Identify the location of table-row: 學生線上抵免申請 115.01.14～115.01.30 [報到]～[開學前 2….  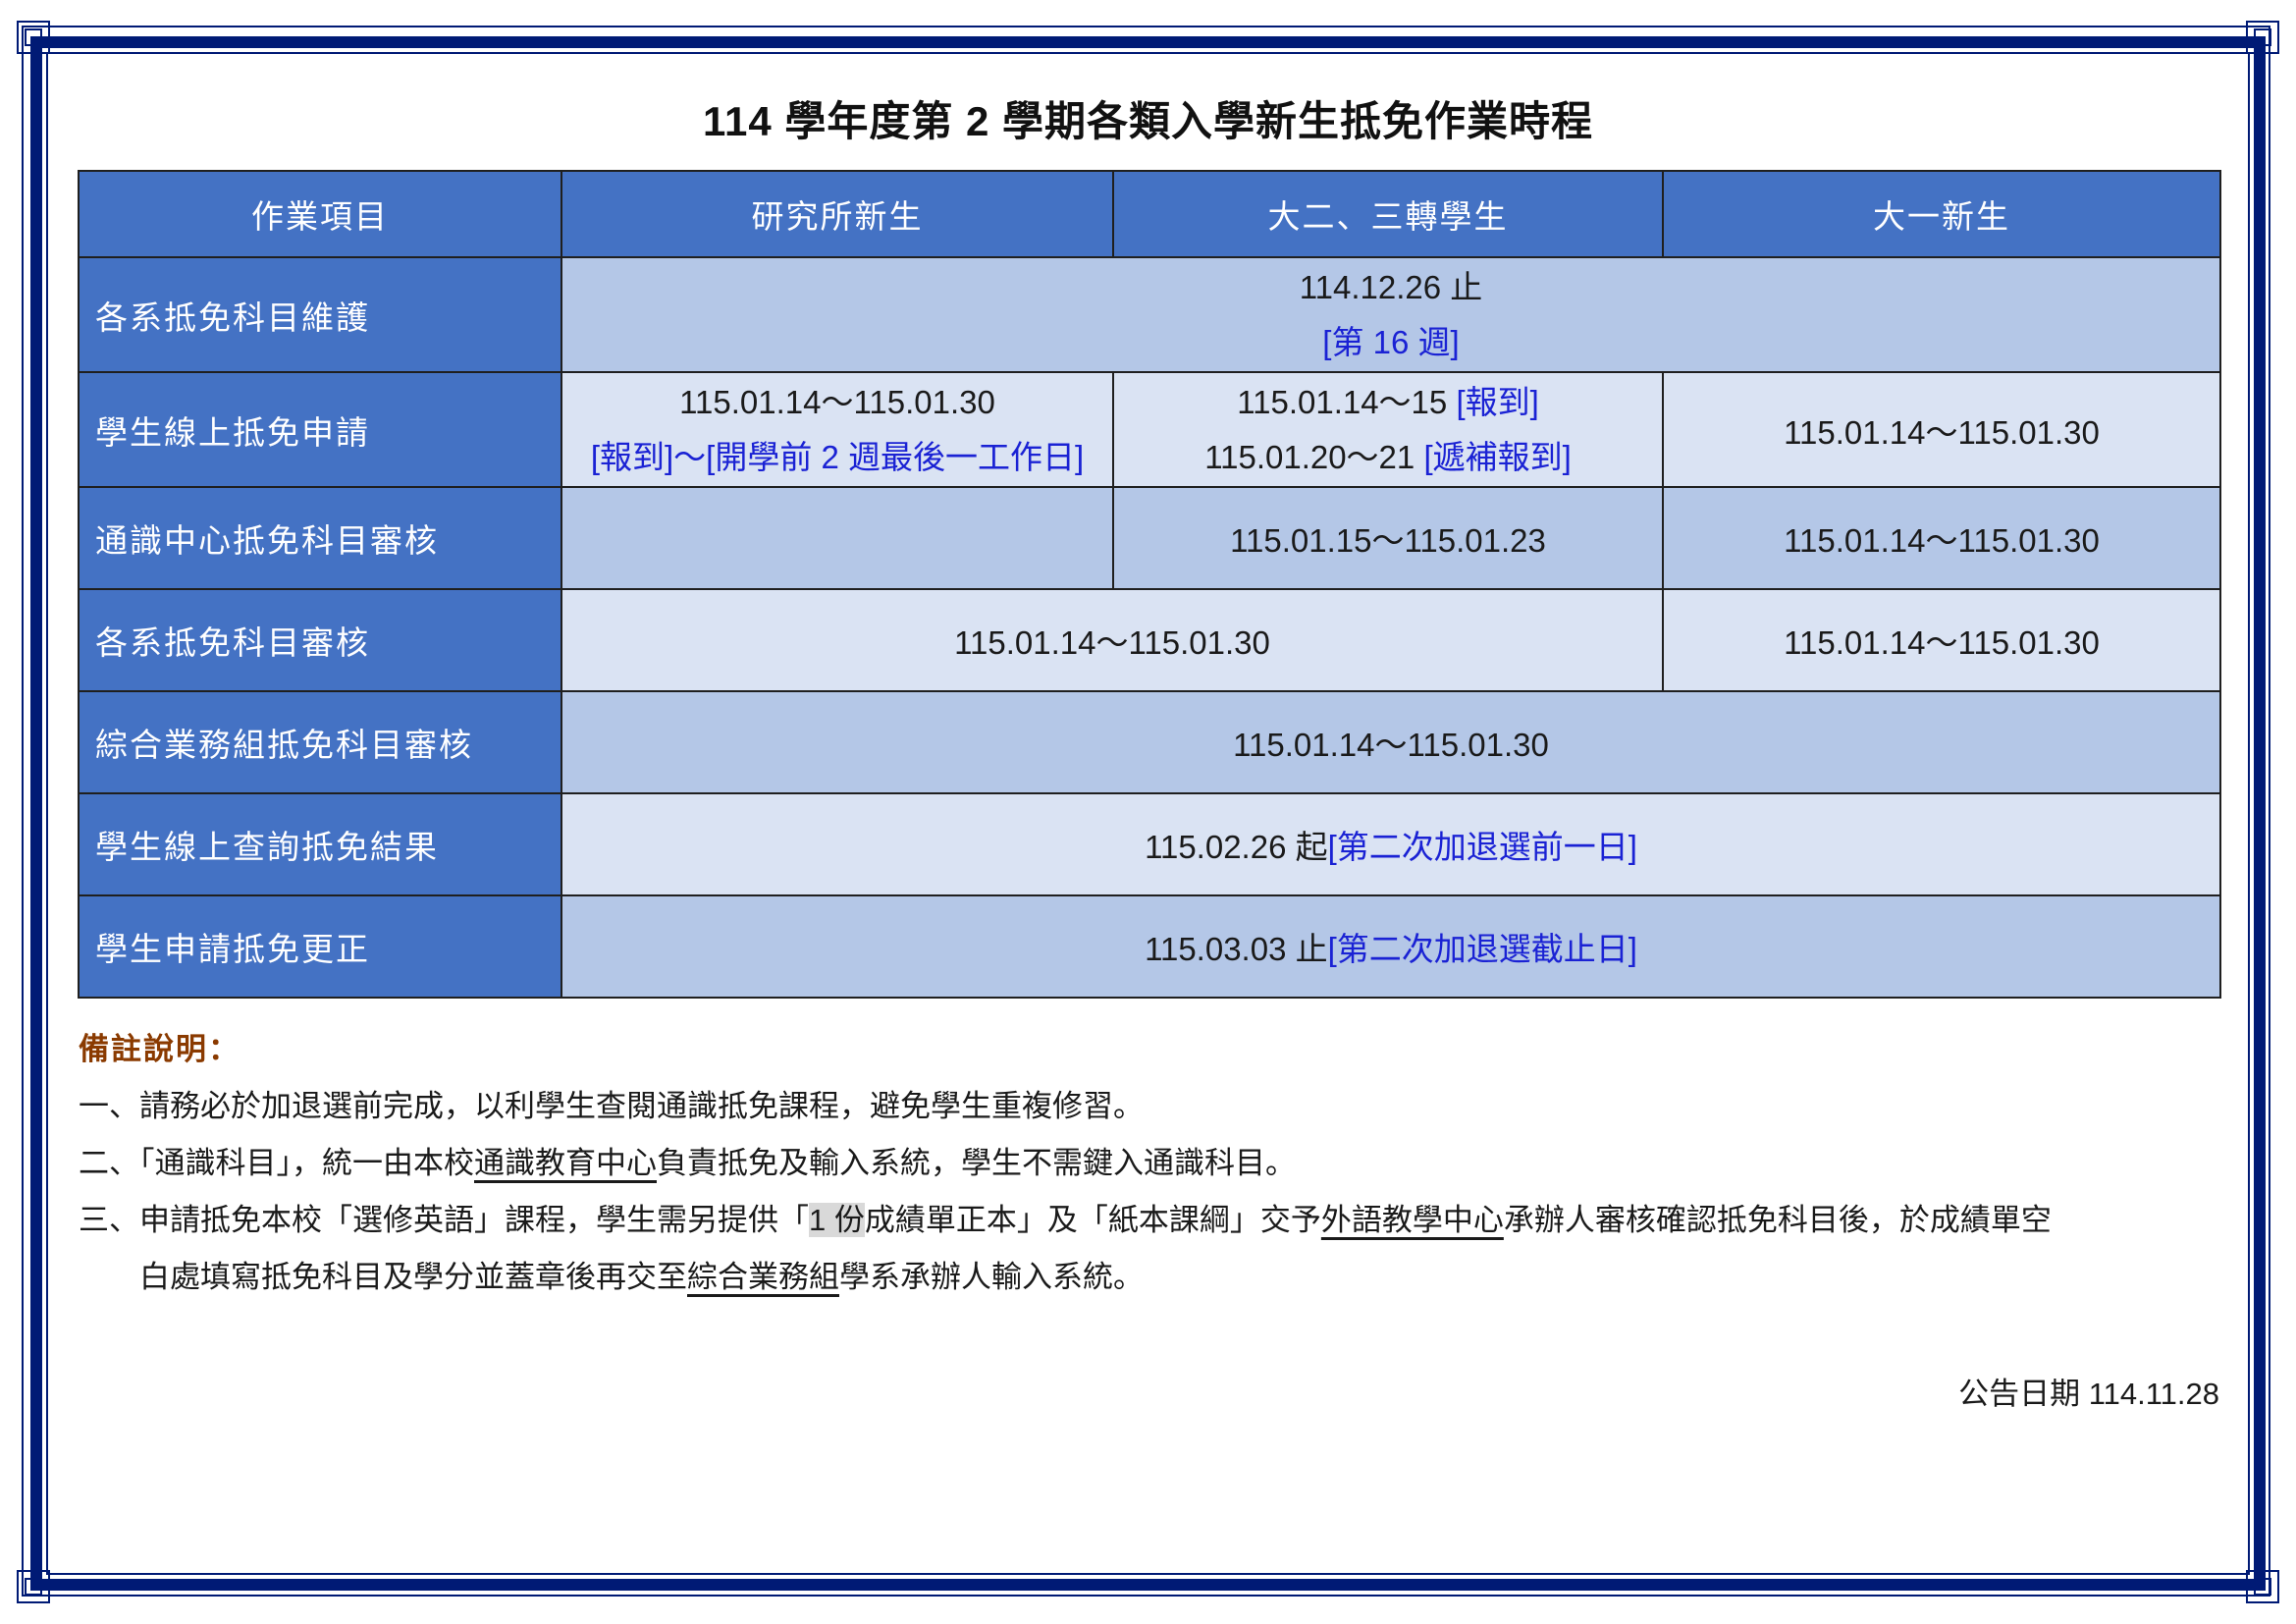
(1149, 429).